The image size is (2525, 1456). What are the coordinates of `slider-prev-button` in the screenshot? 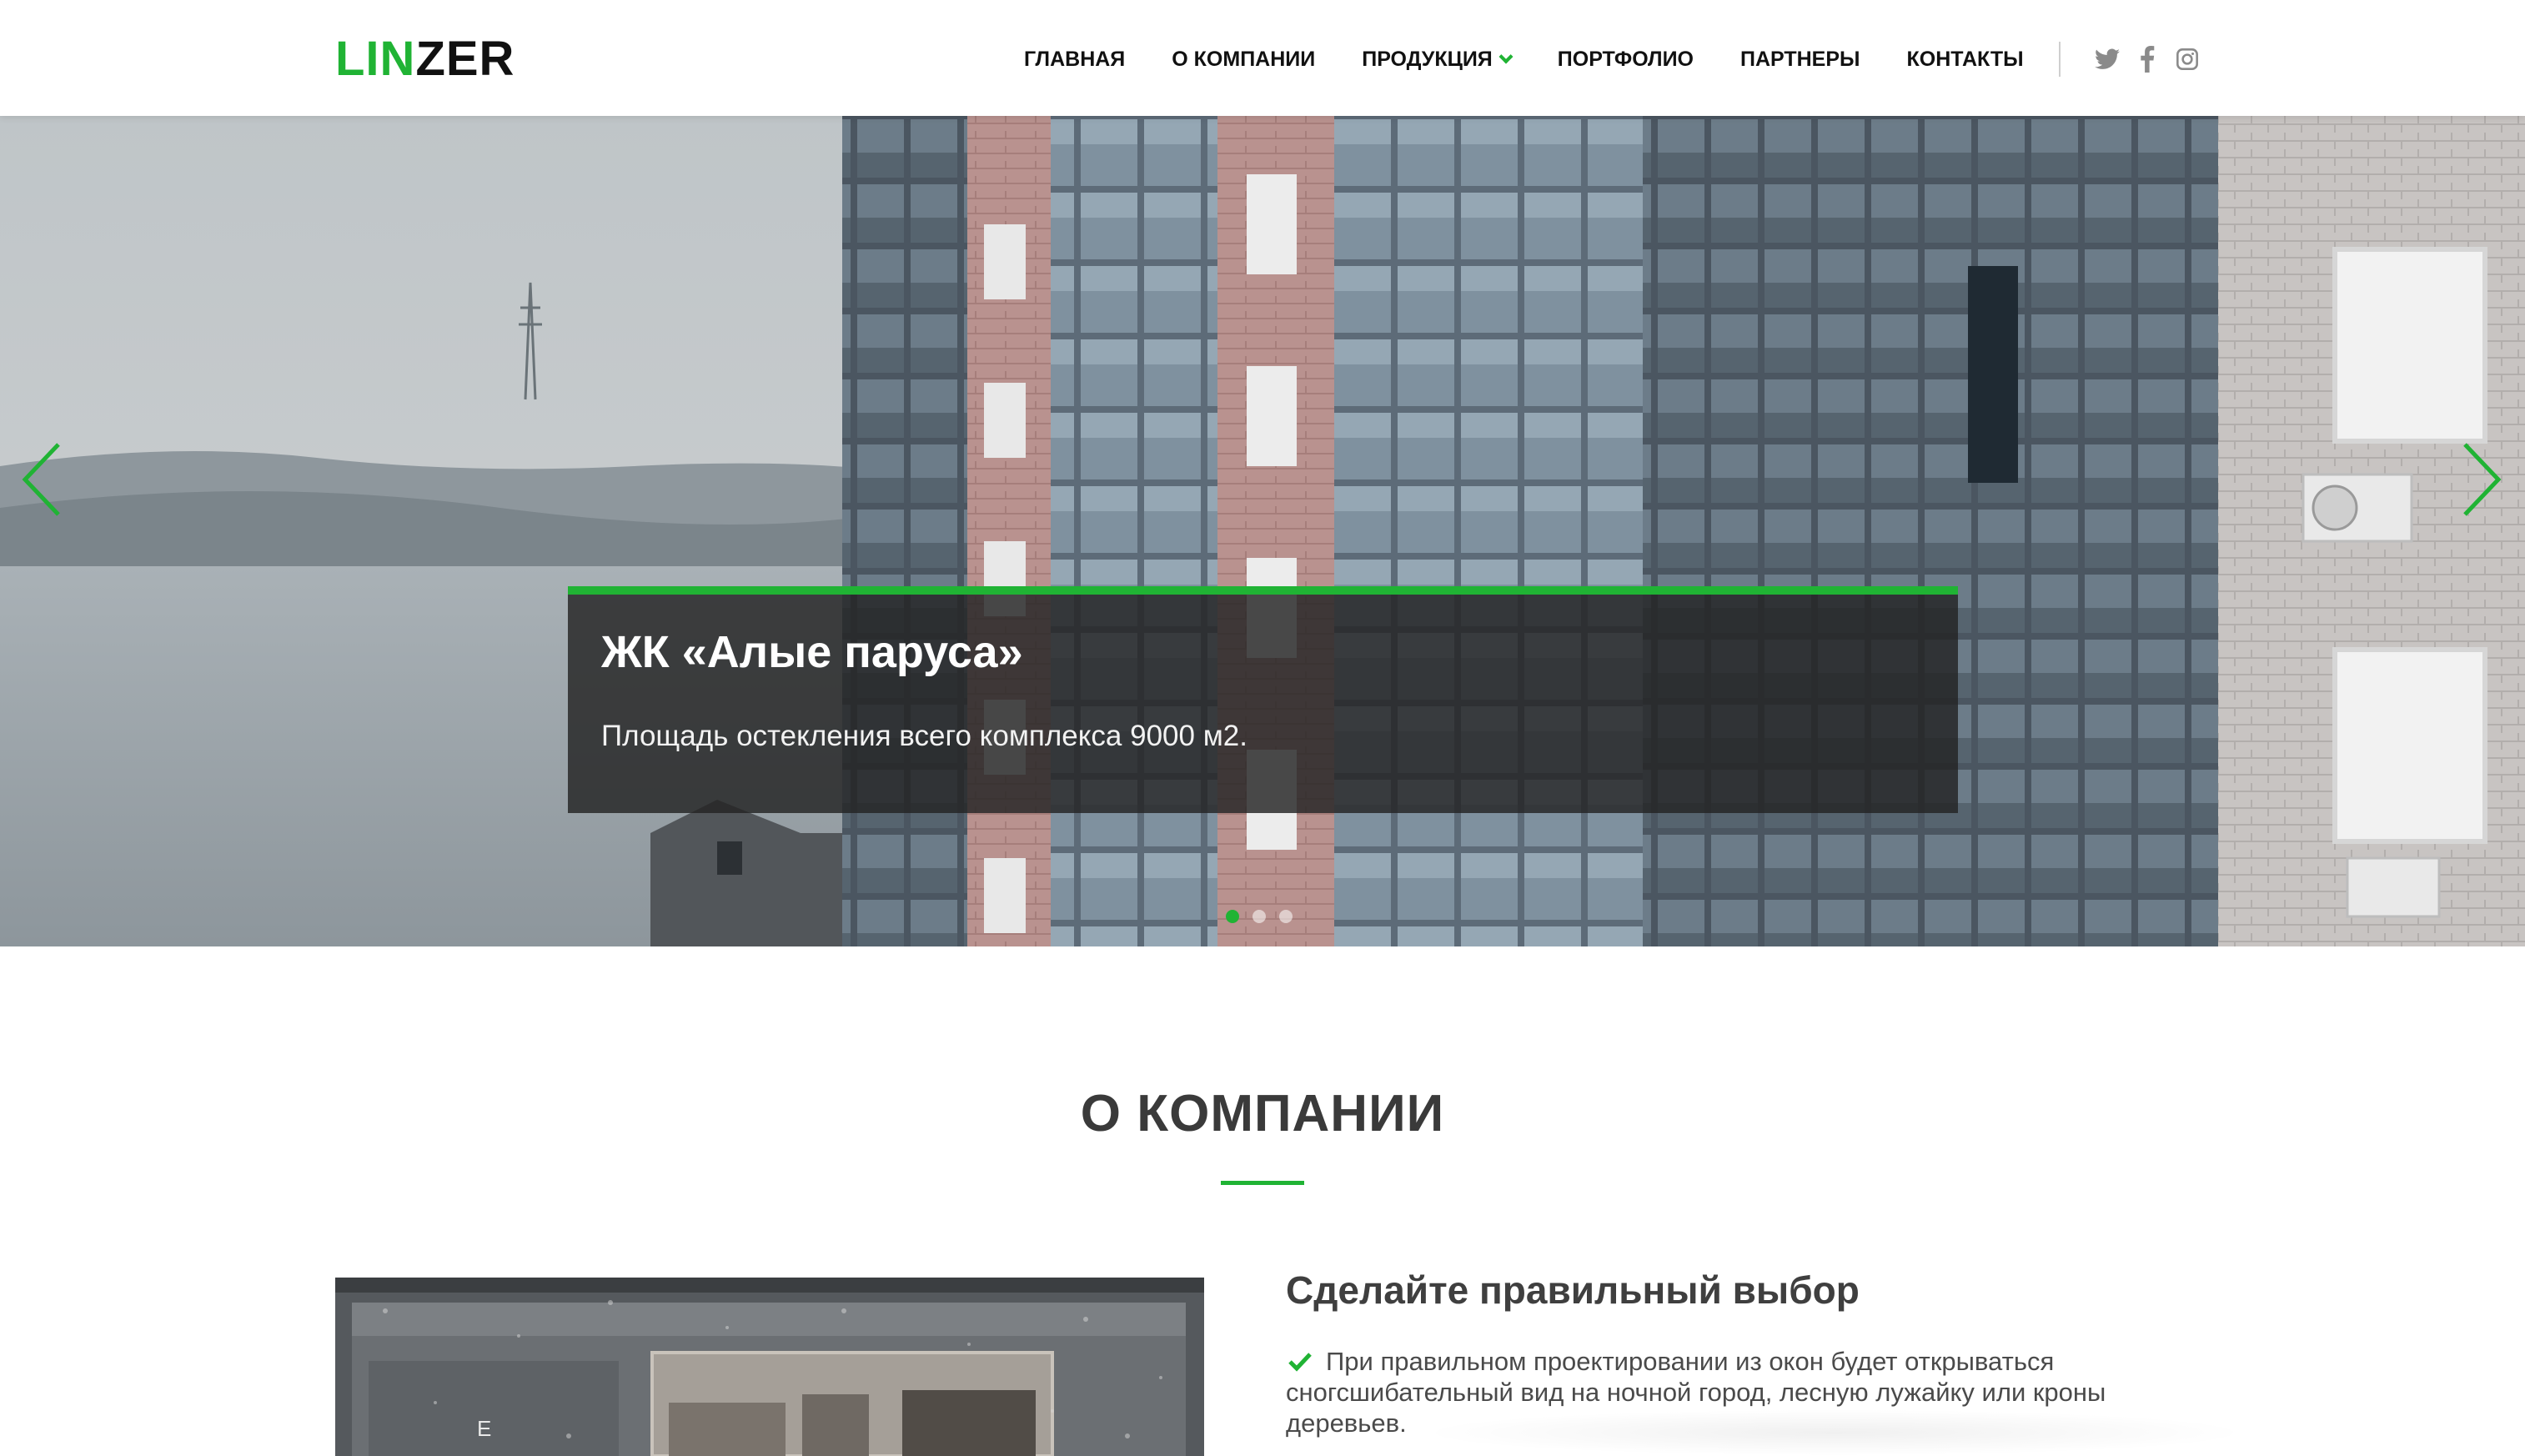 It's located at (44, 479).